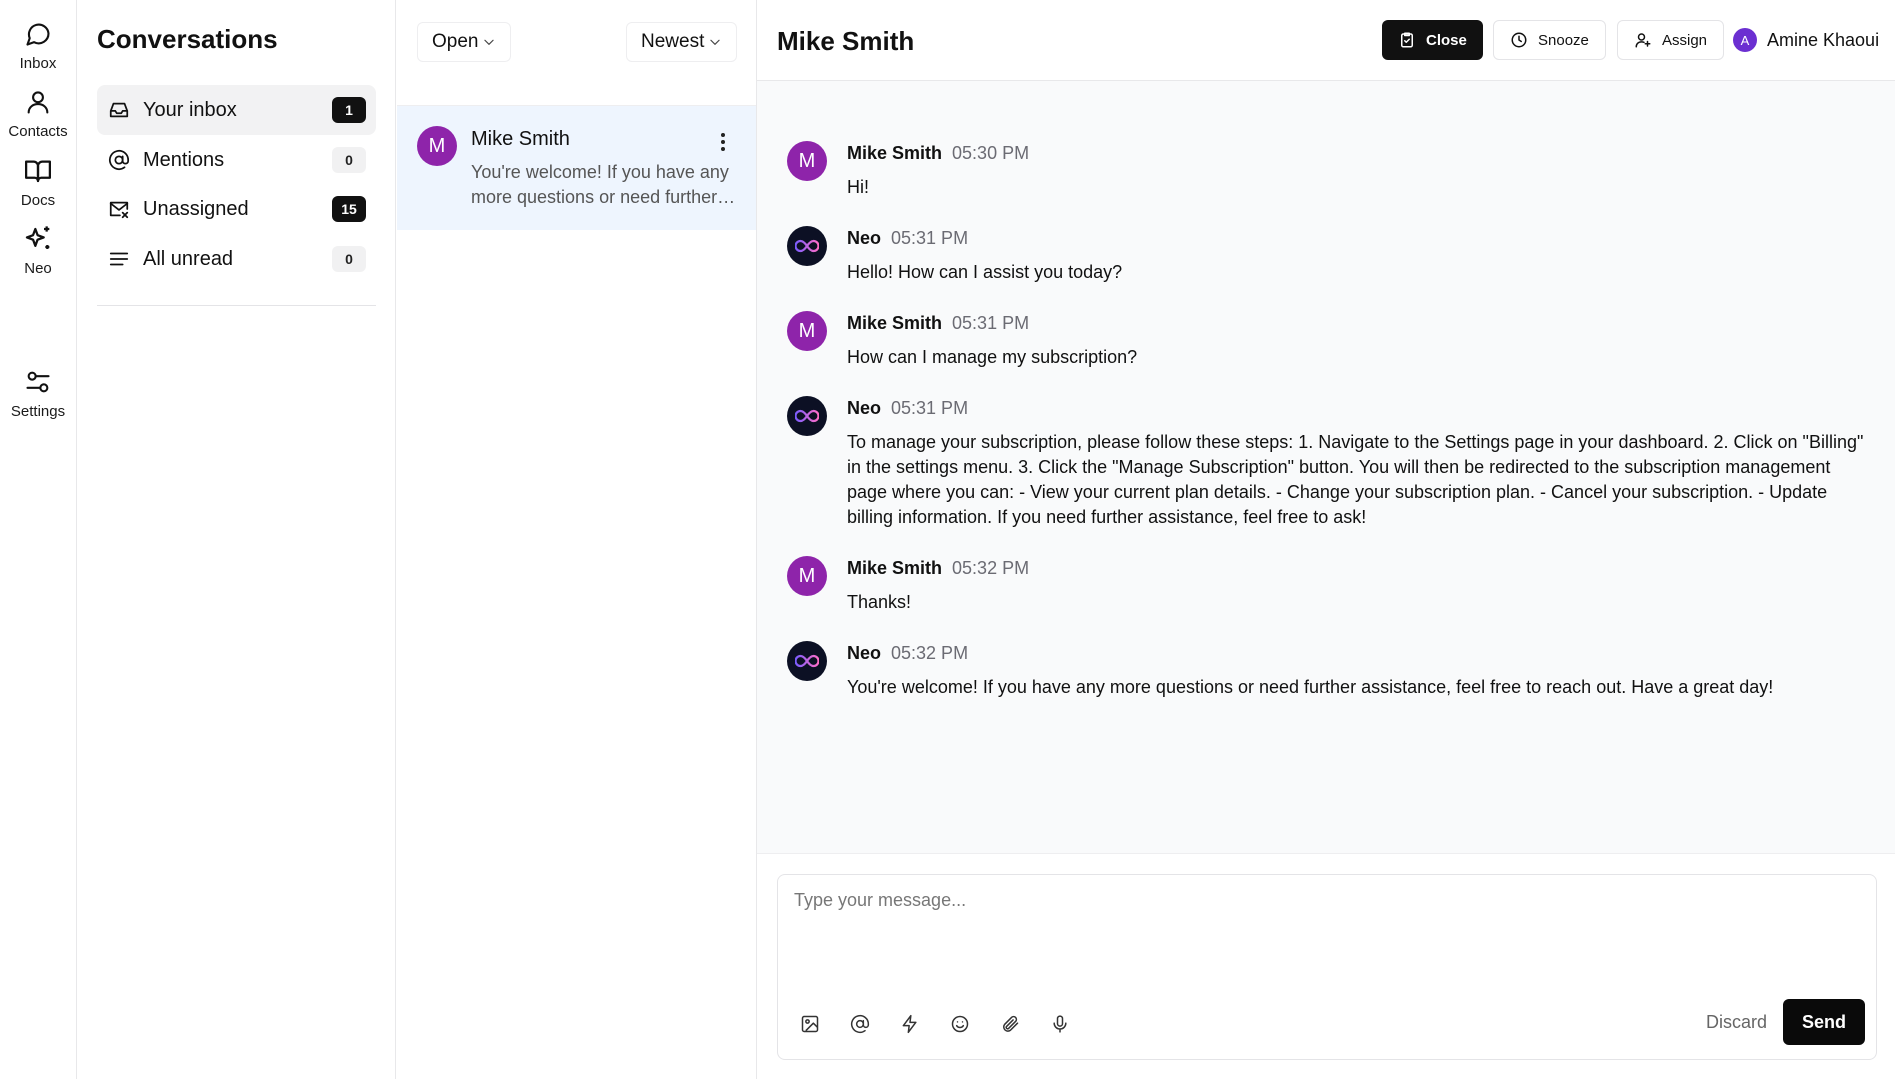 The width and height of the screenshot is (1895, 1079). I want to click on chat-title: Mike Smith, so click(846, 41).